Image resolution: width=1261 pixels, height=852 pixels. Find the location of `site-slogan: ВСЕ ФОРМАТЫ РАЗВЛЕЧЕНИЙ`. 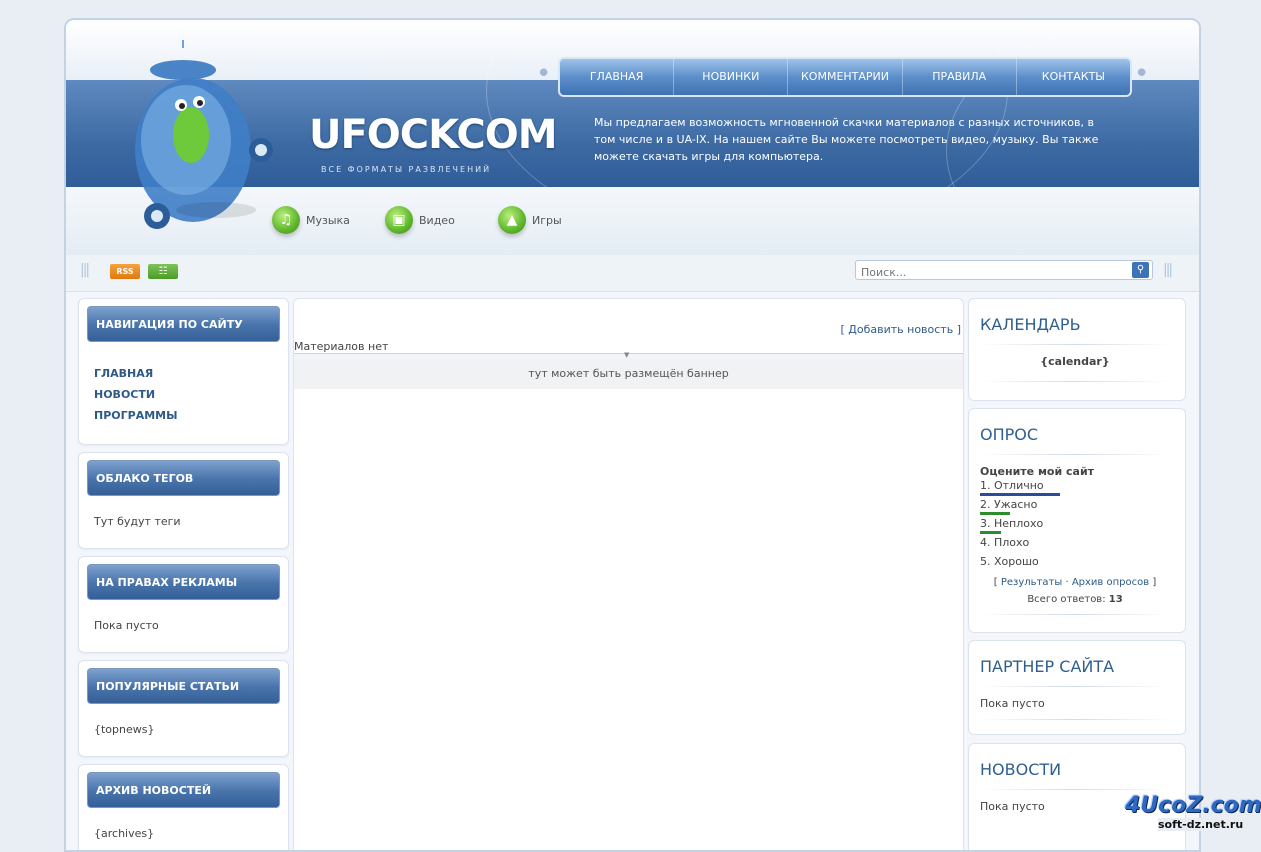

site-slogan: ВСЕ ФОРМАТЫ РАЗВЛЕЧЕНИЙ is located at coordinates (406, 169).